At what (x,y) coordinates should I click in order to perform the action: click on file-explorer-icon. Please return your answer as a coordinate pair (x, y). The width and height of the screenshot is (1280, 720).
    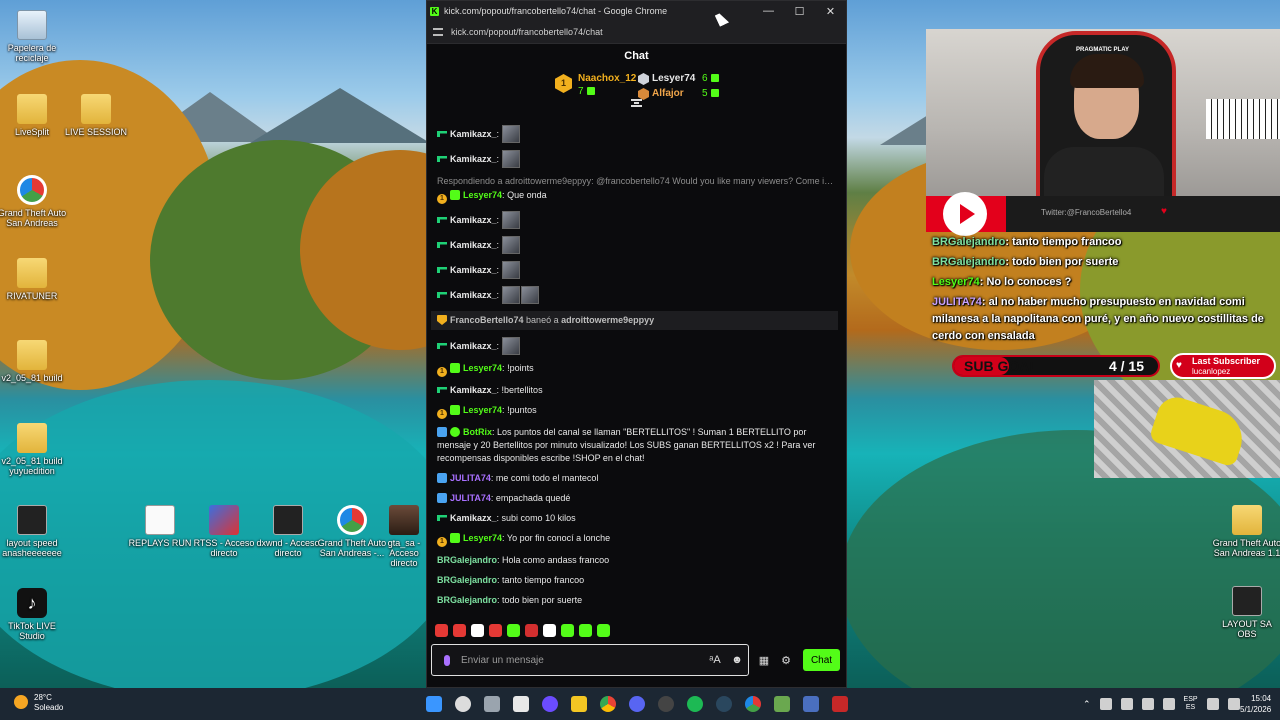
    Looking at the image, I should click on (579, 704).